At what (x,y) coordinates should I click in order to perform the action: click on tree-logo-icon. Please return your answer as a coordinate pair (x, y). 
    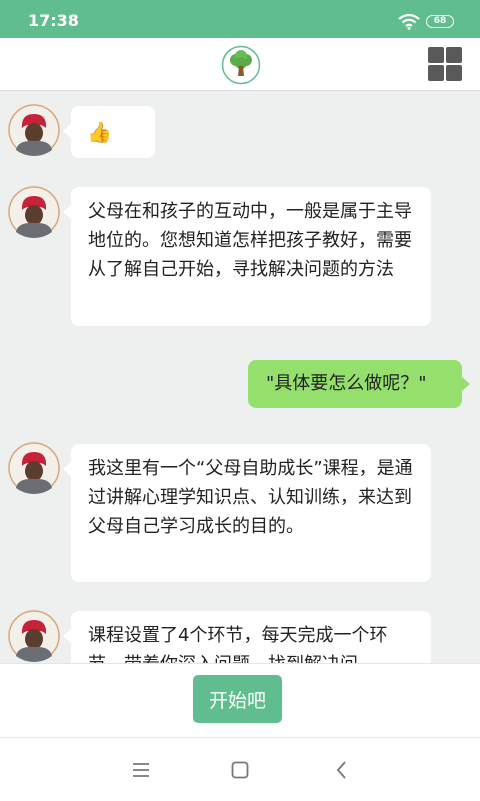
    Looking at the image, I should click on (241, 65).